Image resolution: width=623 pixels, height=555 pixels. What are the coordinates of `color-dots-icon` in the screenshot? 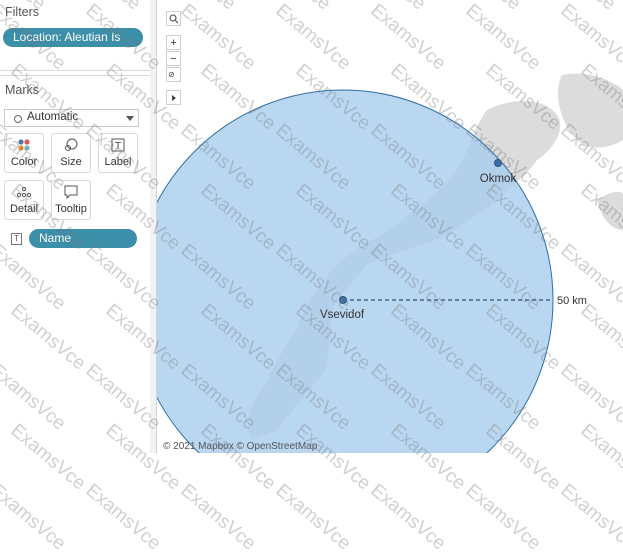 It's located at (24, 145).